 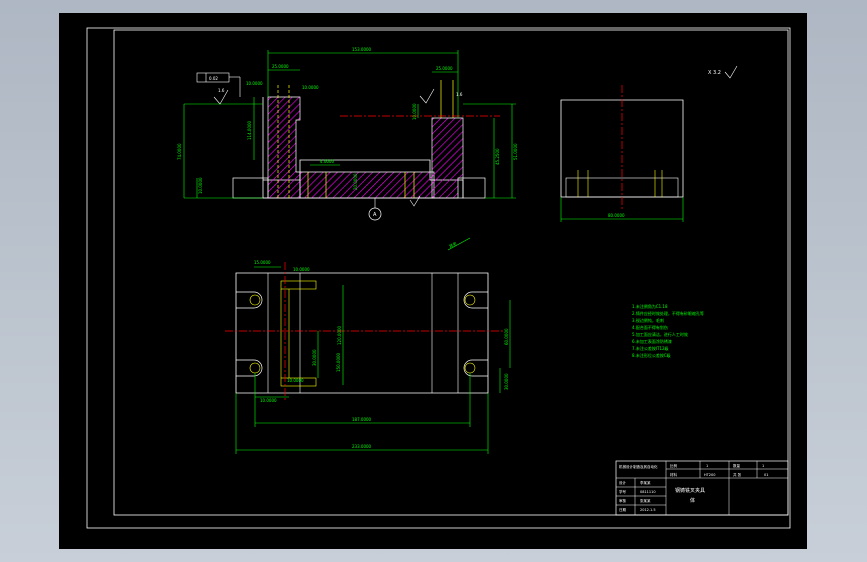 What do you see at coordinates (650, 327) in the screenshot?
I see `note-4: 4.配合面不得有划伤` at bounding box center [650, 327].